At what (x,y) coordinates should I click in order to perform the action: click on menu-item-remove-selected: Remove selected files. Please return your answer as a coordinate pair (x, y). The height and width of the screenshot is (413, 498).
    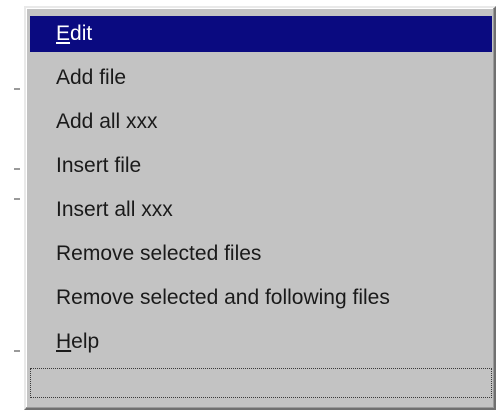
    Looking at the image, I should click on (261, 254).